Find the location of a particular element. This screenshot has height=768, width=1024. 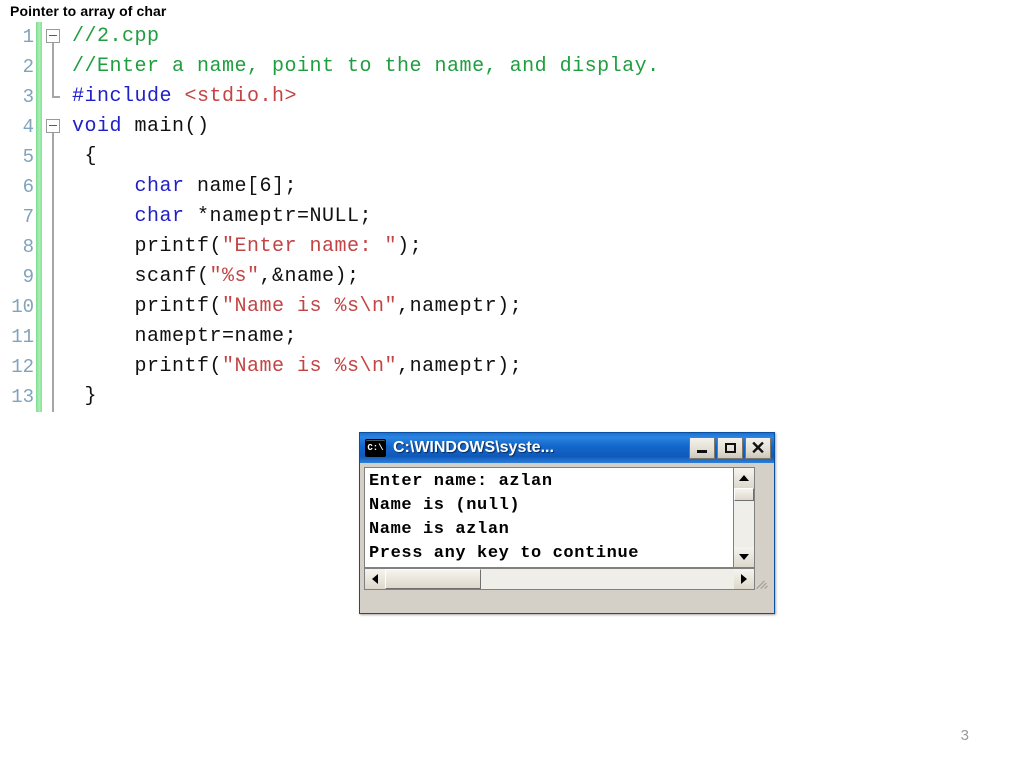

scroll-left-arrow is located at coordinates (375, 579).